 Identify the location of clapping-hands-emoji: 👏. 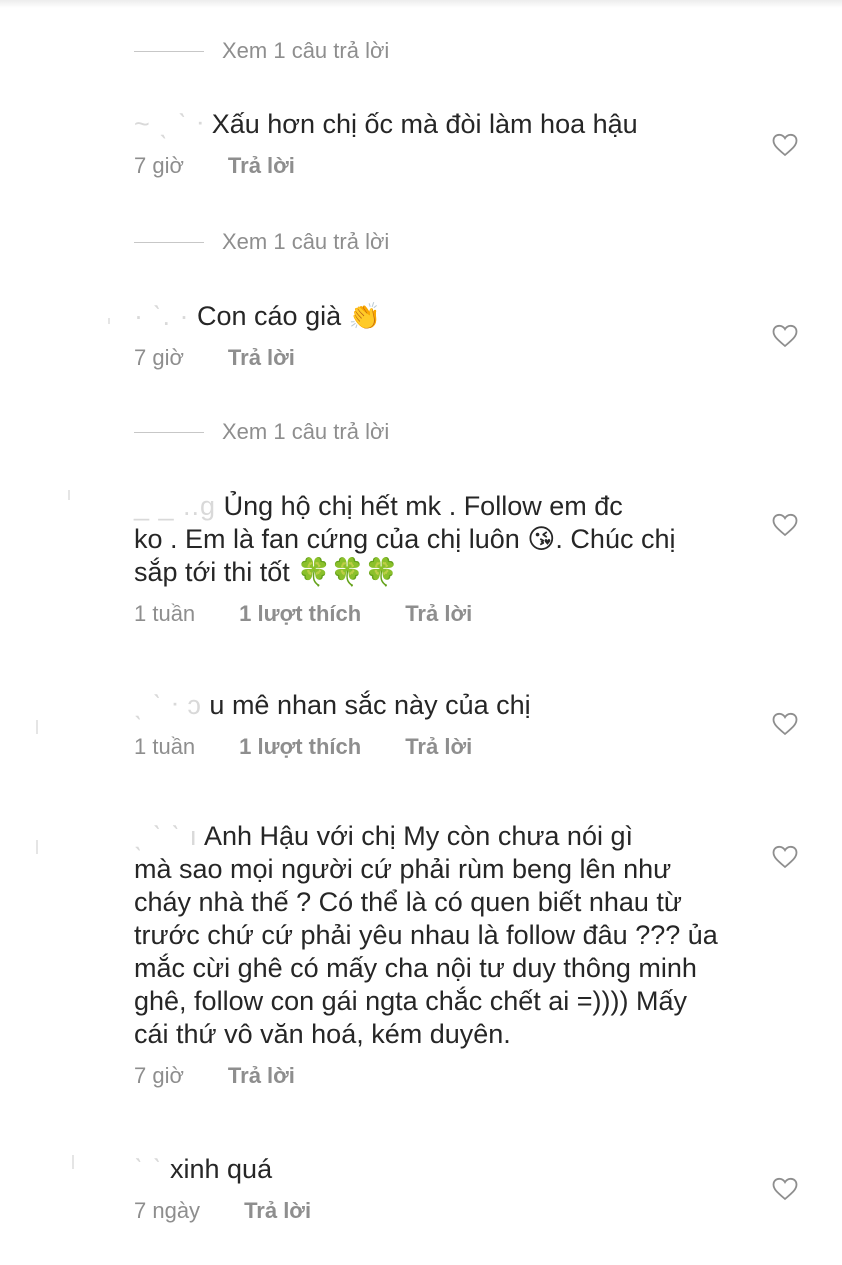
(364, 316).